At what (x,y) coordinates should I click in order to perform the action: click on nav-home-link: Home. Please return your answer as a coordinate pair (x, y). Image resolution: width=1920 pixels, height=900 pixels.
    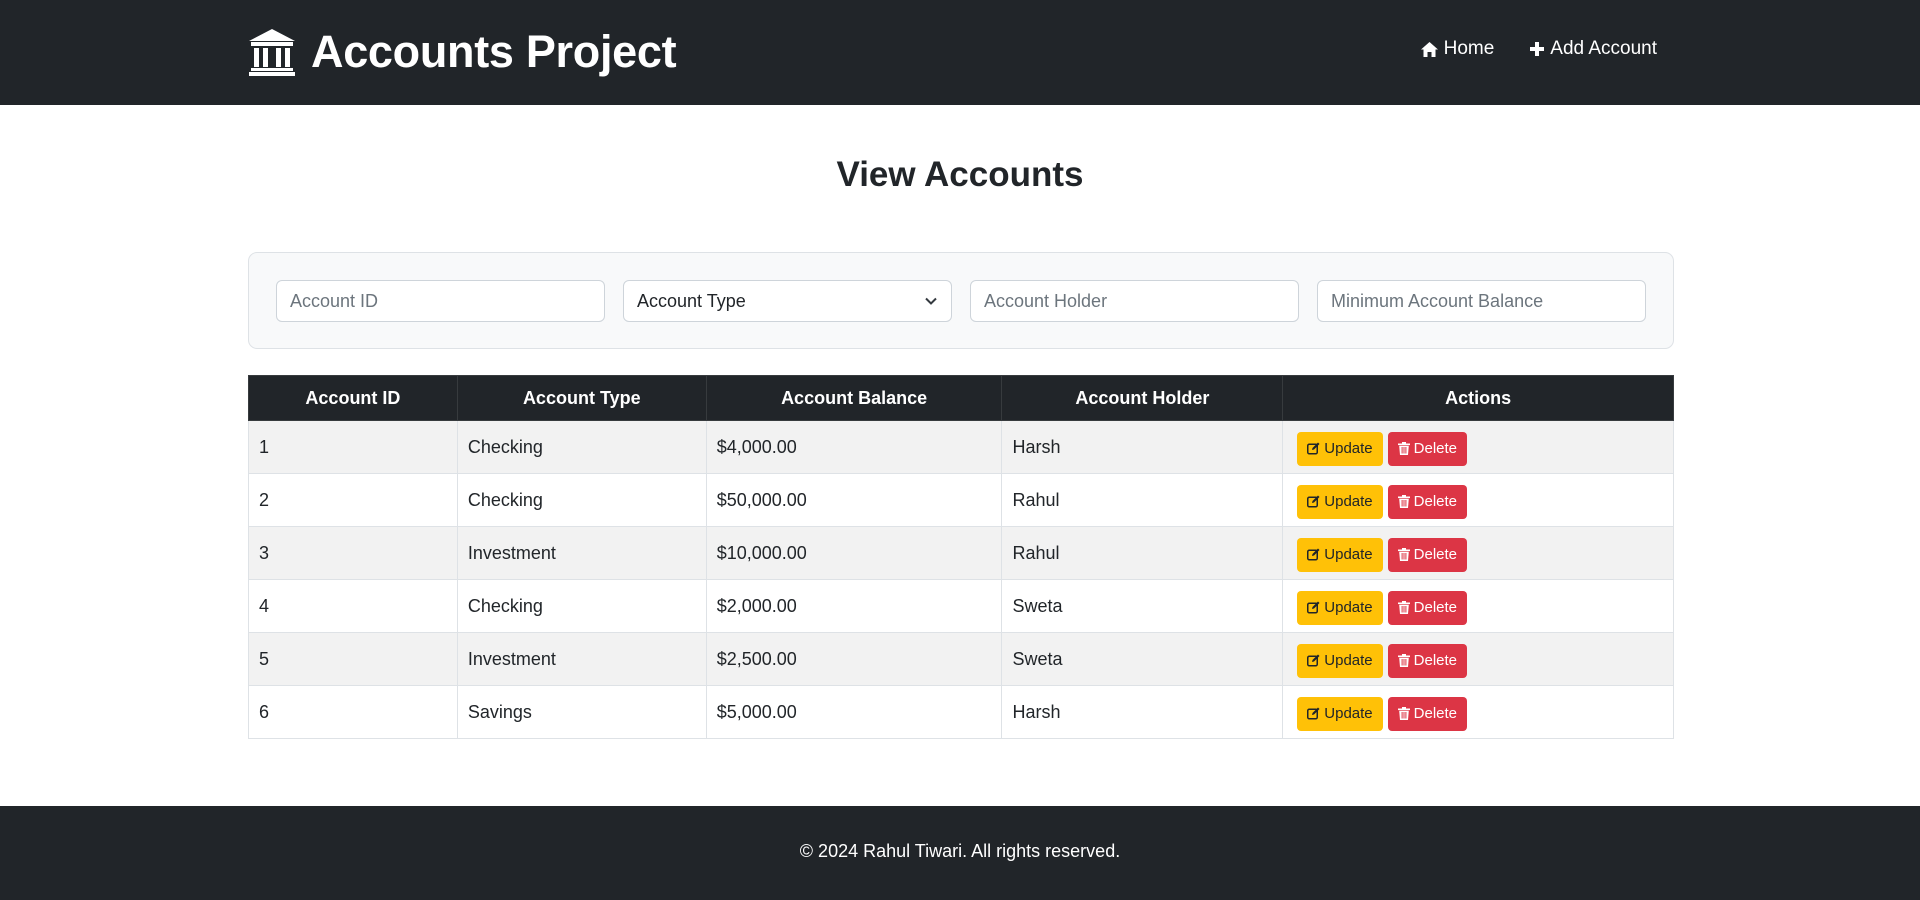
    Looking at the image, I should click on (1457, 49).